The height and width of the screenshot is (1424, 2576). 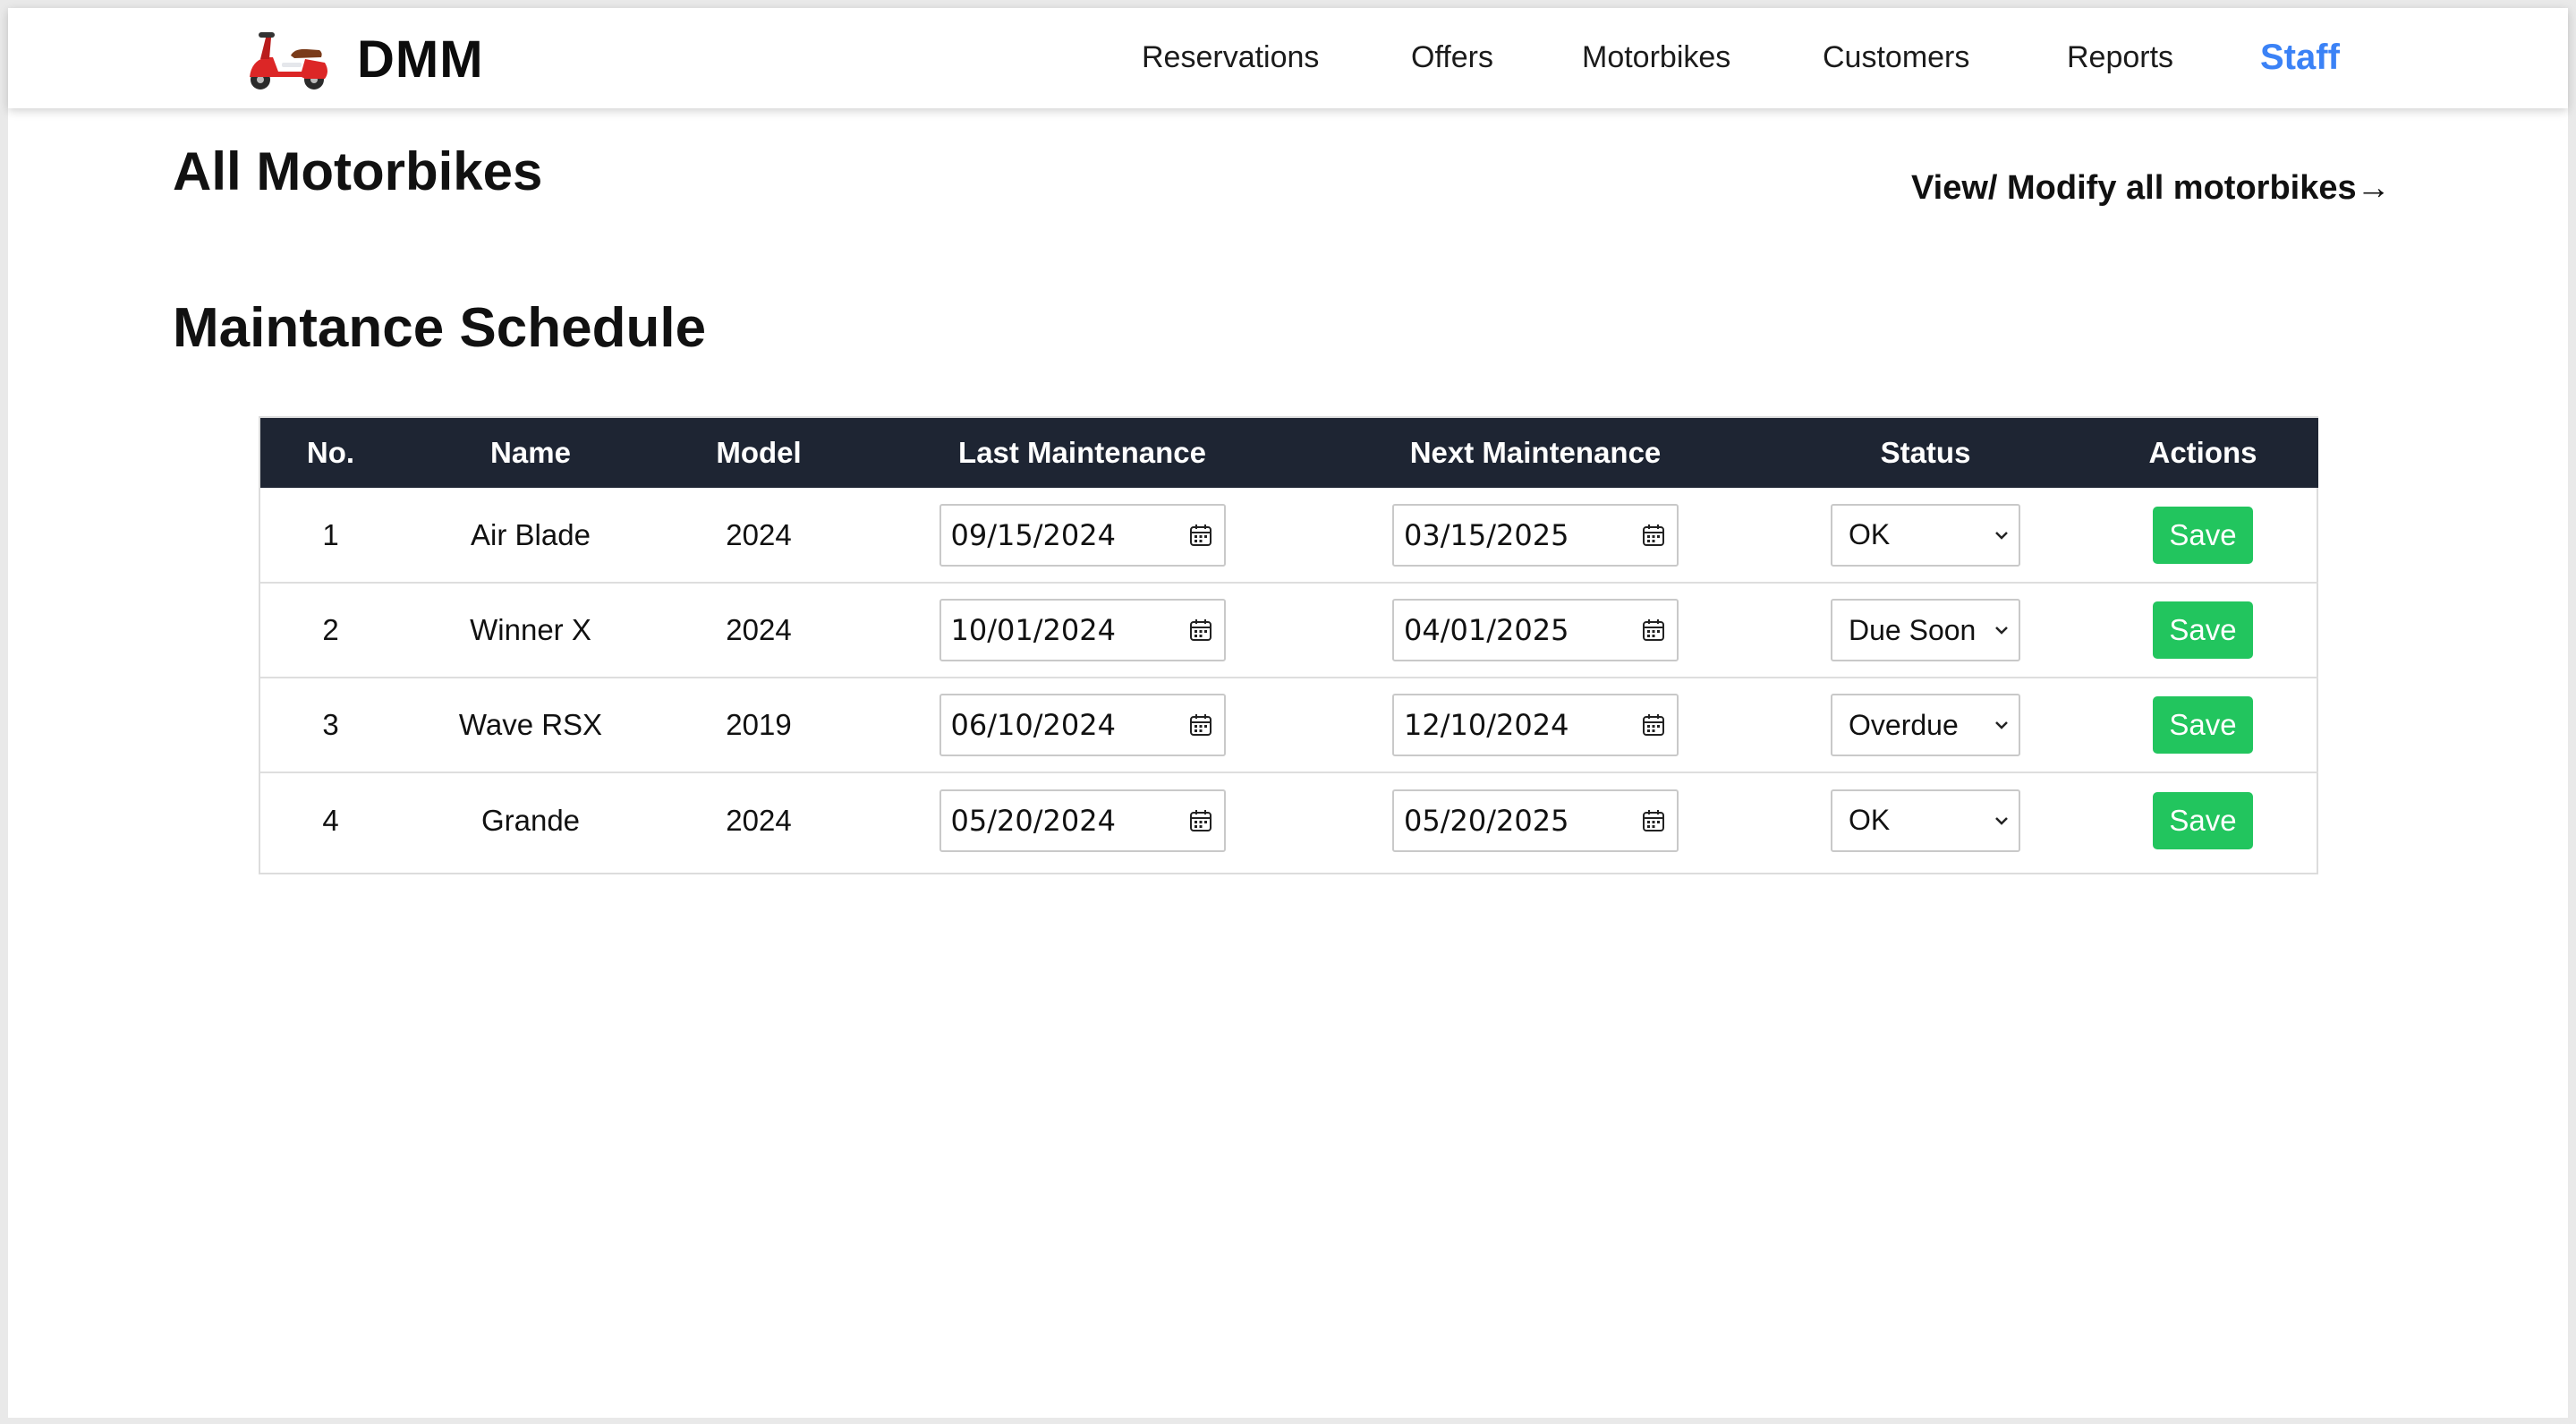 I want to click on col-header-last-maintenance: Last Maintenance, so click(x=1082, y=452).